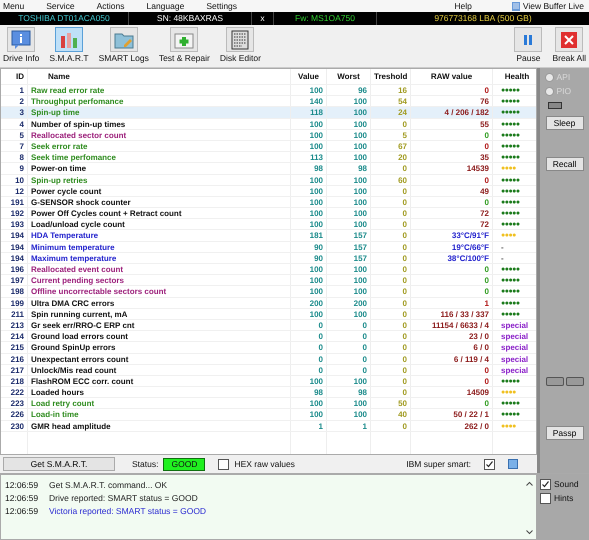  What do you see at coordinates (159, 123) in the screenshot?
I see `table-cell: Number of spin-up times` at bounding box center [159, 123].